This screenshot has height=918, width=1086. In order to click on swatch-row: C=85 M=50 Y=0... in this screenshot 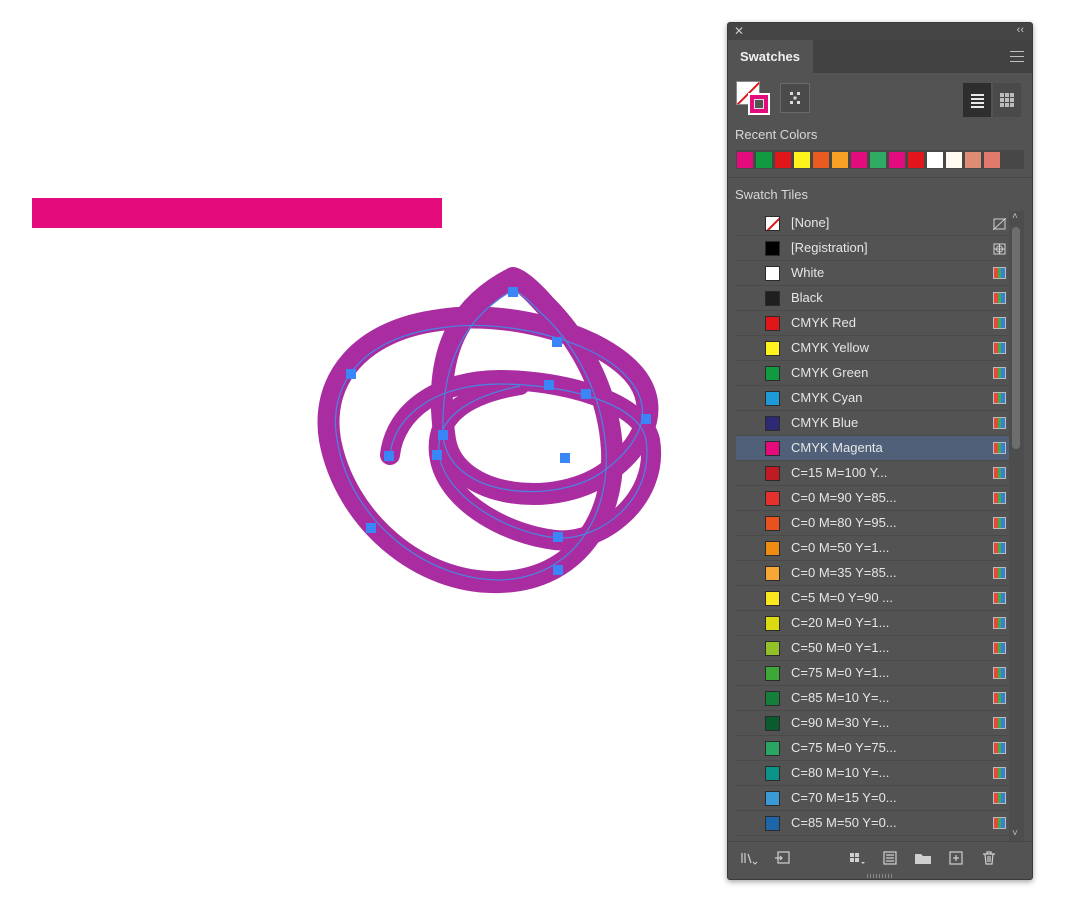, I will do `click(872, 823)`.